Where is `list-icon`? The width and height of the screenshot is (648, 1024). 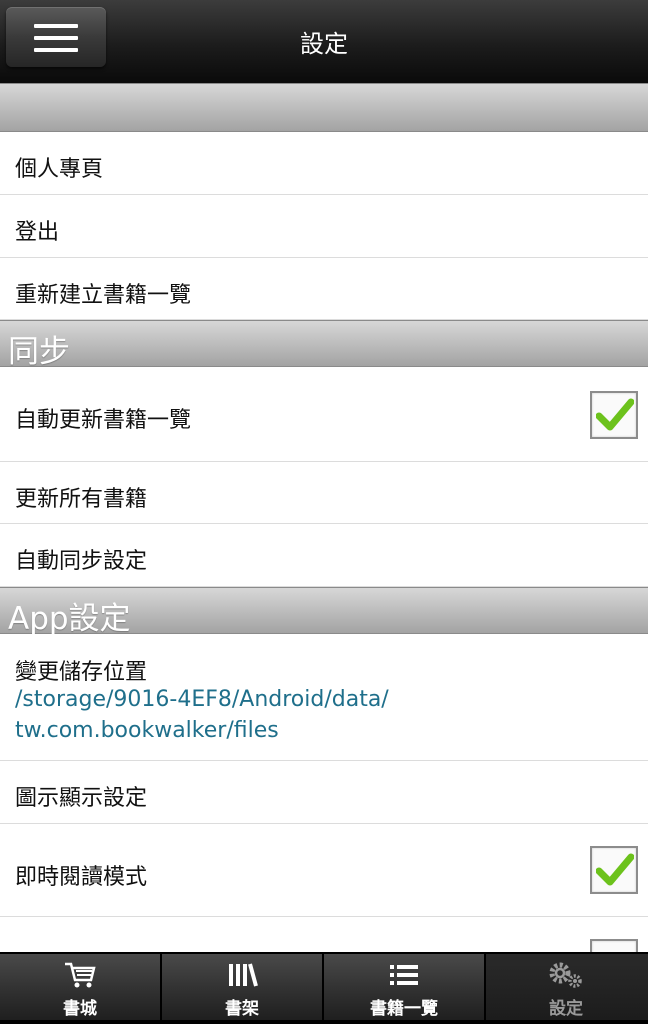 list-icon is located at coordinates (404, 977).